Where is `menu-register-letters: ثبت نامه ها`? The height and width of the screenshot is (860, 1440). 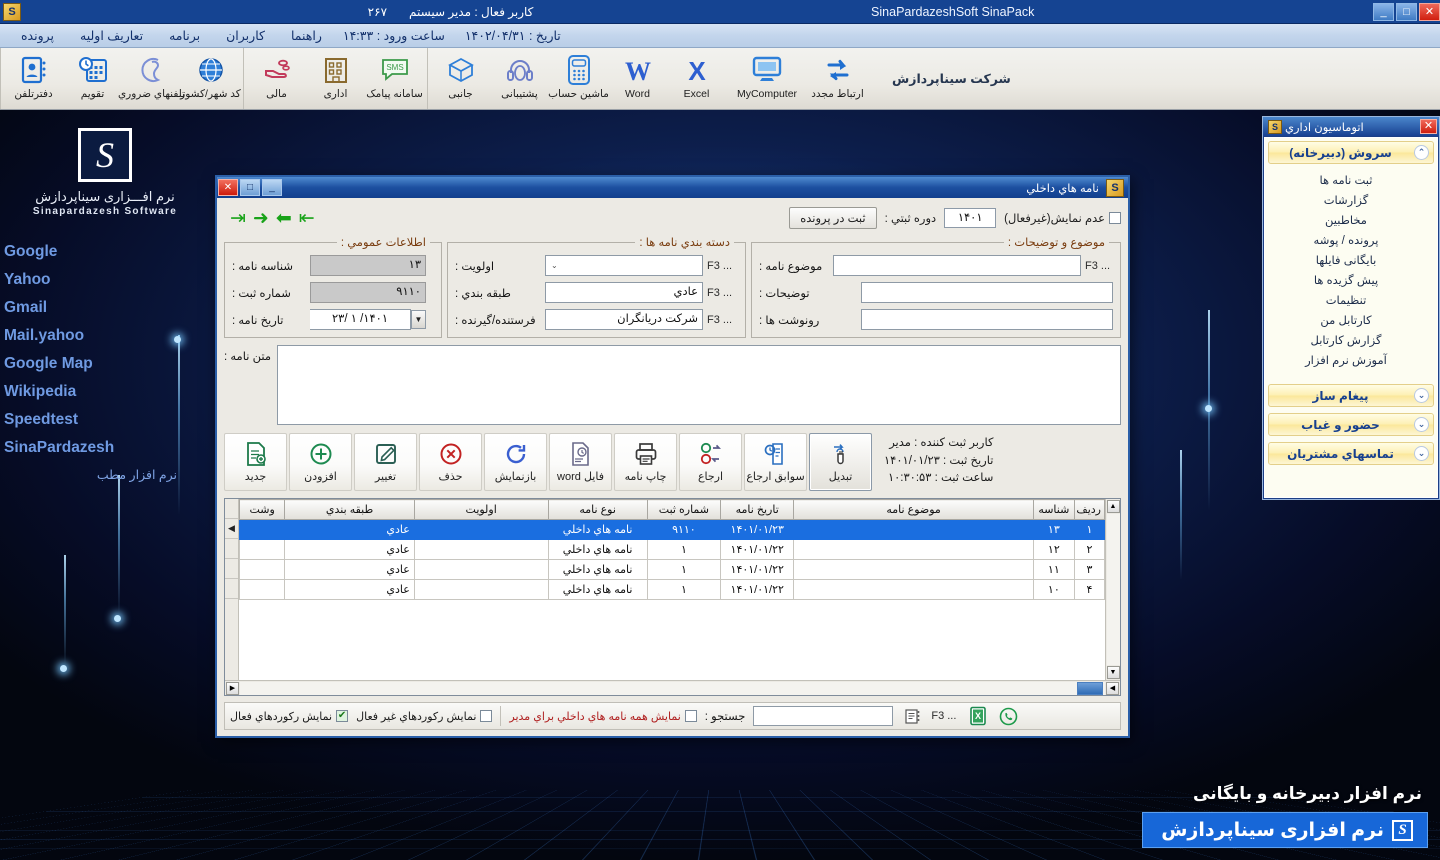 menu-register-letters: ثبت نامه ها is located at coordinates (1351, 180).